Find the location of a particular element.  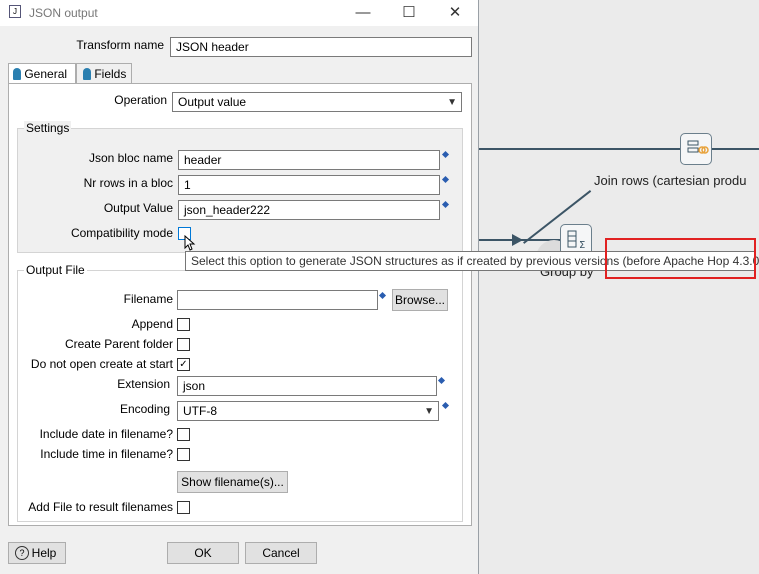

filename-label: Filename is located at coordinates (148, 299).